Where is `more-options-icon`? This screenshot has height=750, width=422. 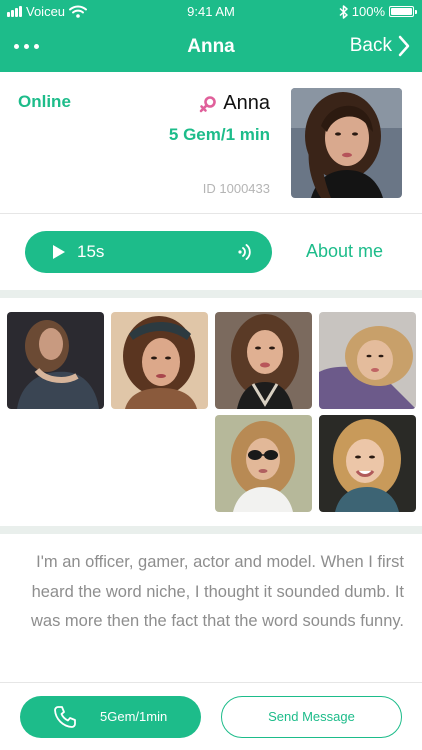
more-options-icon is located at coordinates (26, 46).